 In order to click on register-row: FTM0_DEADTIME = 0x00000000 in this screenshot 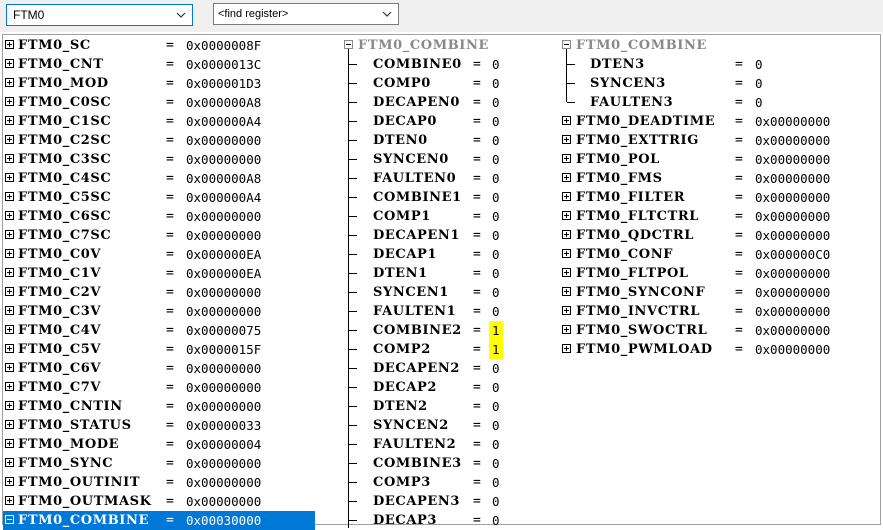, I will do `click(719, 121)`.